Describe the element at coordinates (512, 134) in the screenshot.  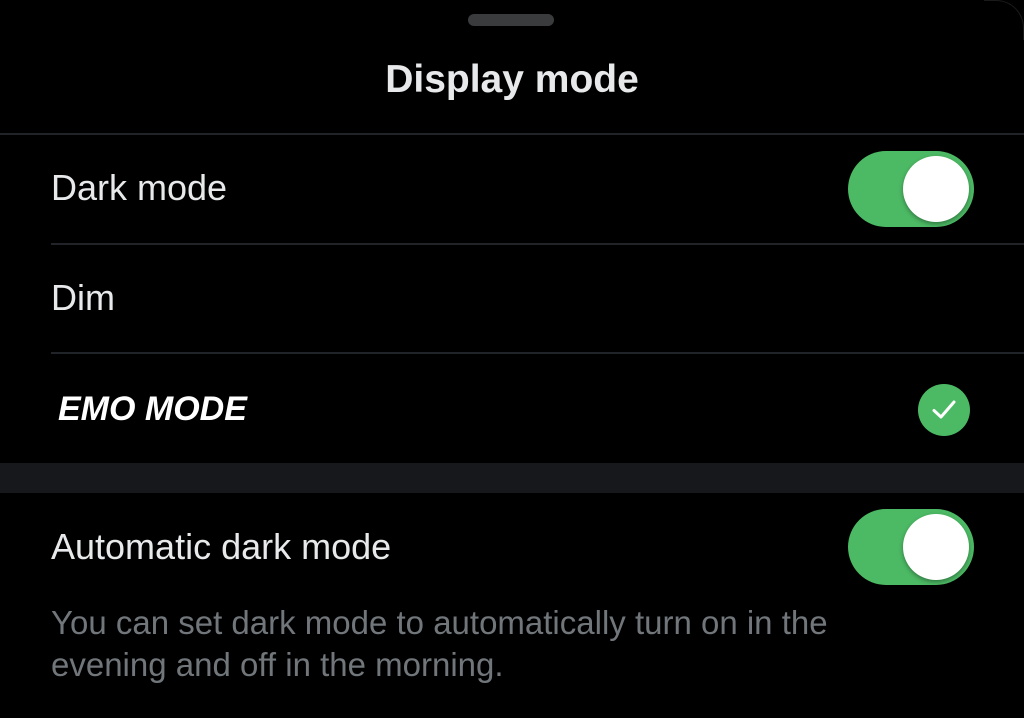
I see `title-divider` at that location.